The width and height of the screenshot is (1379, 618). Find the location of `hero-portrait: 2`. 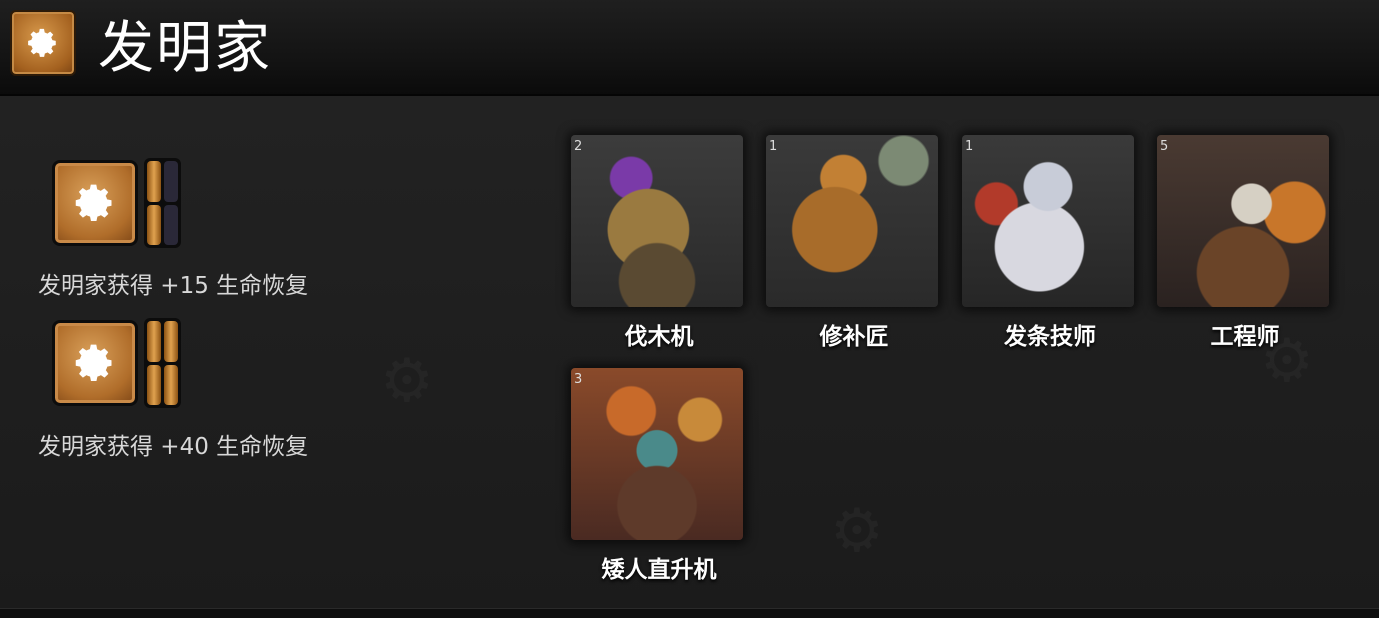

hero-portrait: 2 is located at coordinates (657, 221).